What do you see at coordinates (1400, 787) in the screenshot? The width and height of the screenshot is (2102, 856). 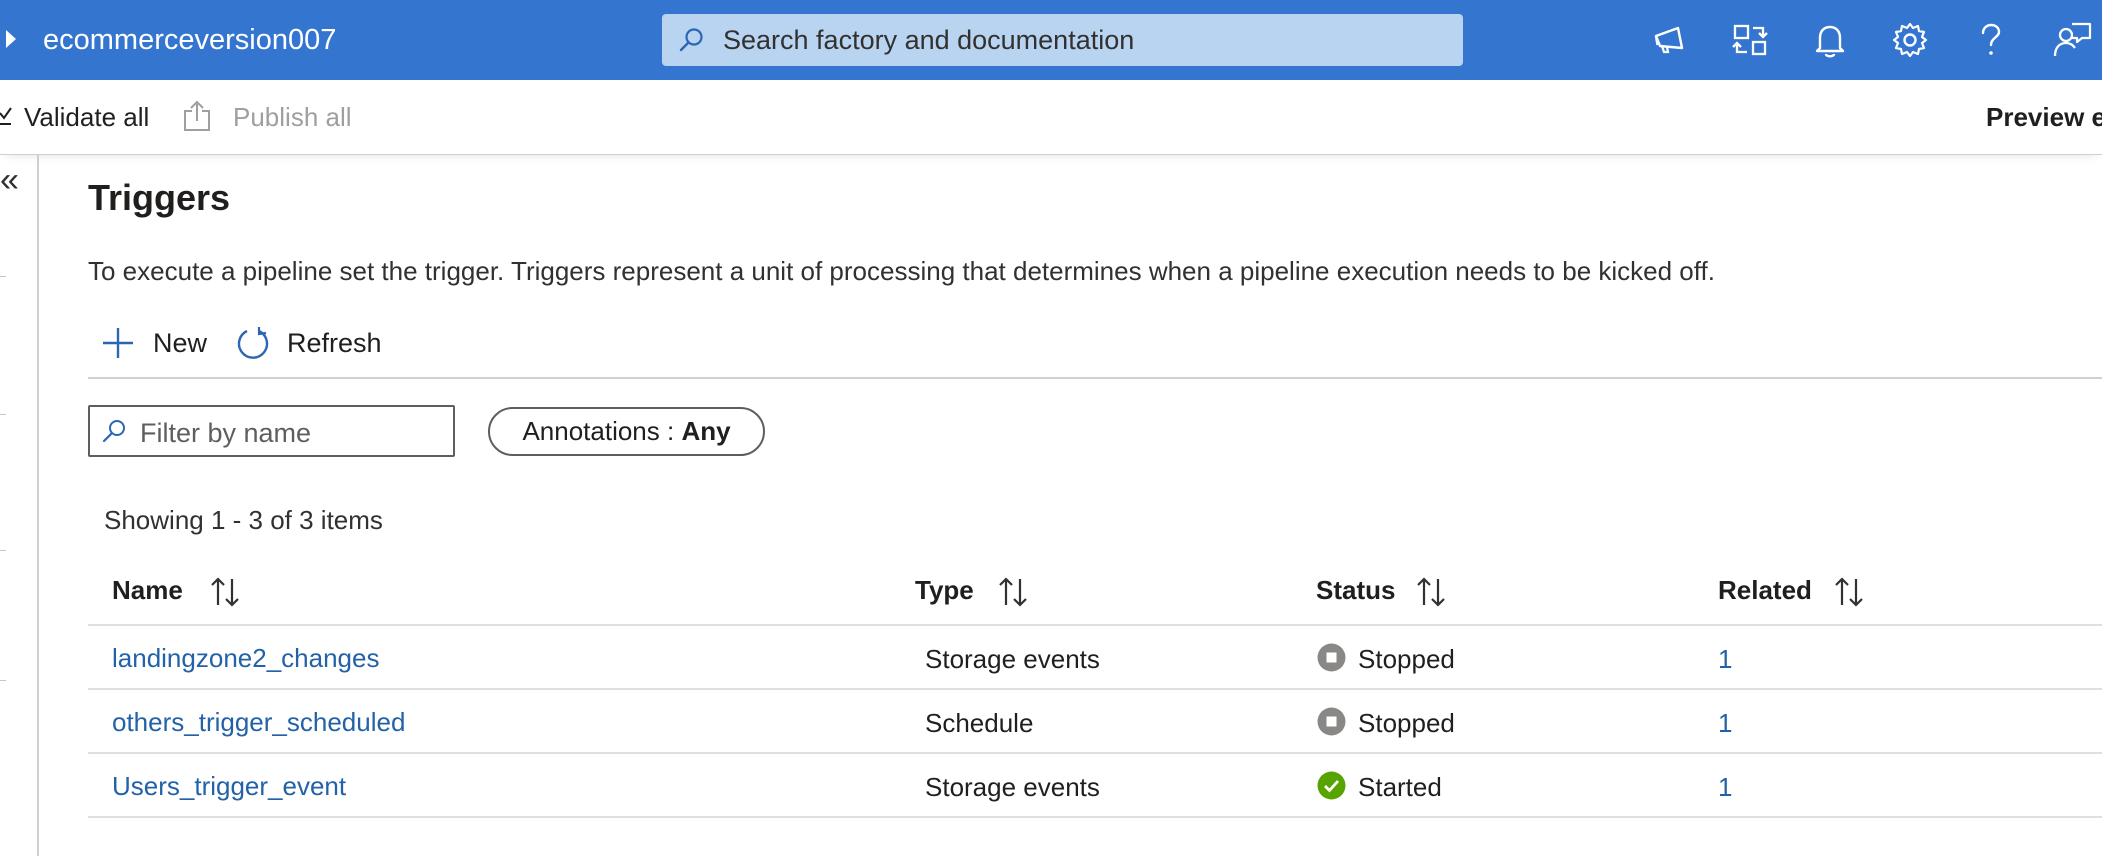 I see `trigger-status: Started` at bounding box center [1400, 787].